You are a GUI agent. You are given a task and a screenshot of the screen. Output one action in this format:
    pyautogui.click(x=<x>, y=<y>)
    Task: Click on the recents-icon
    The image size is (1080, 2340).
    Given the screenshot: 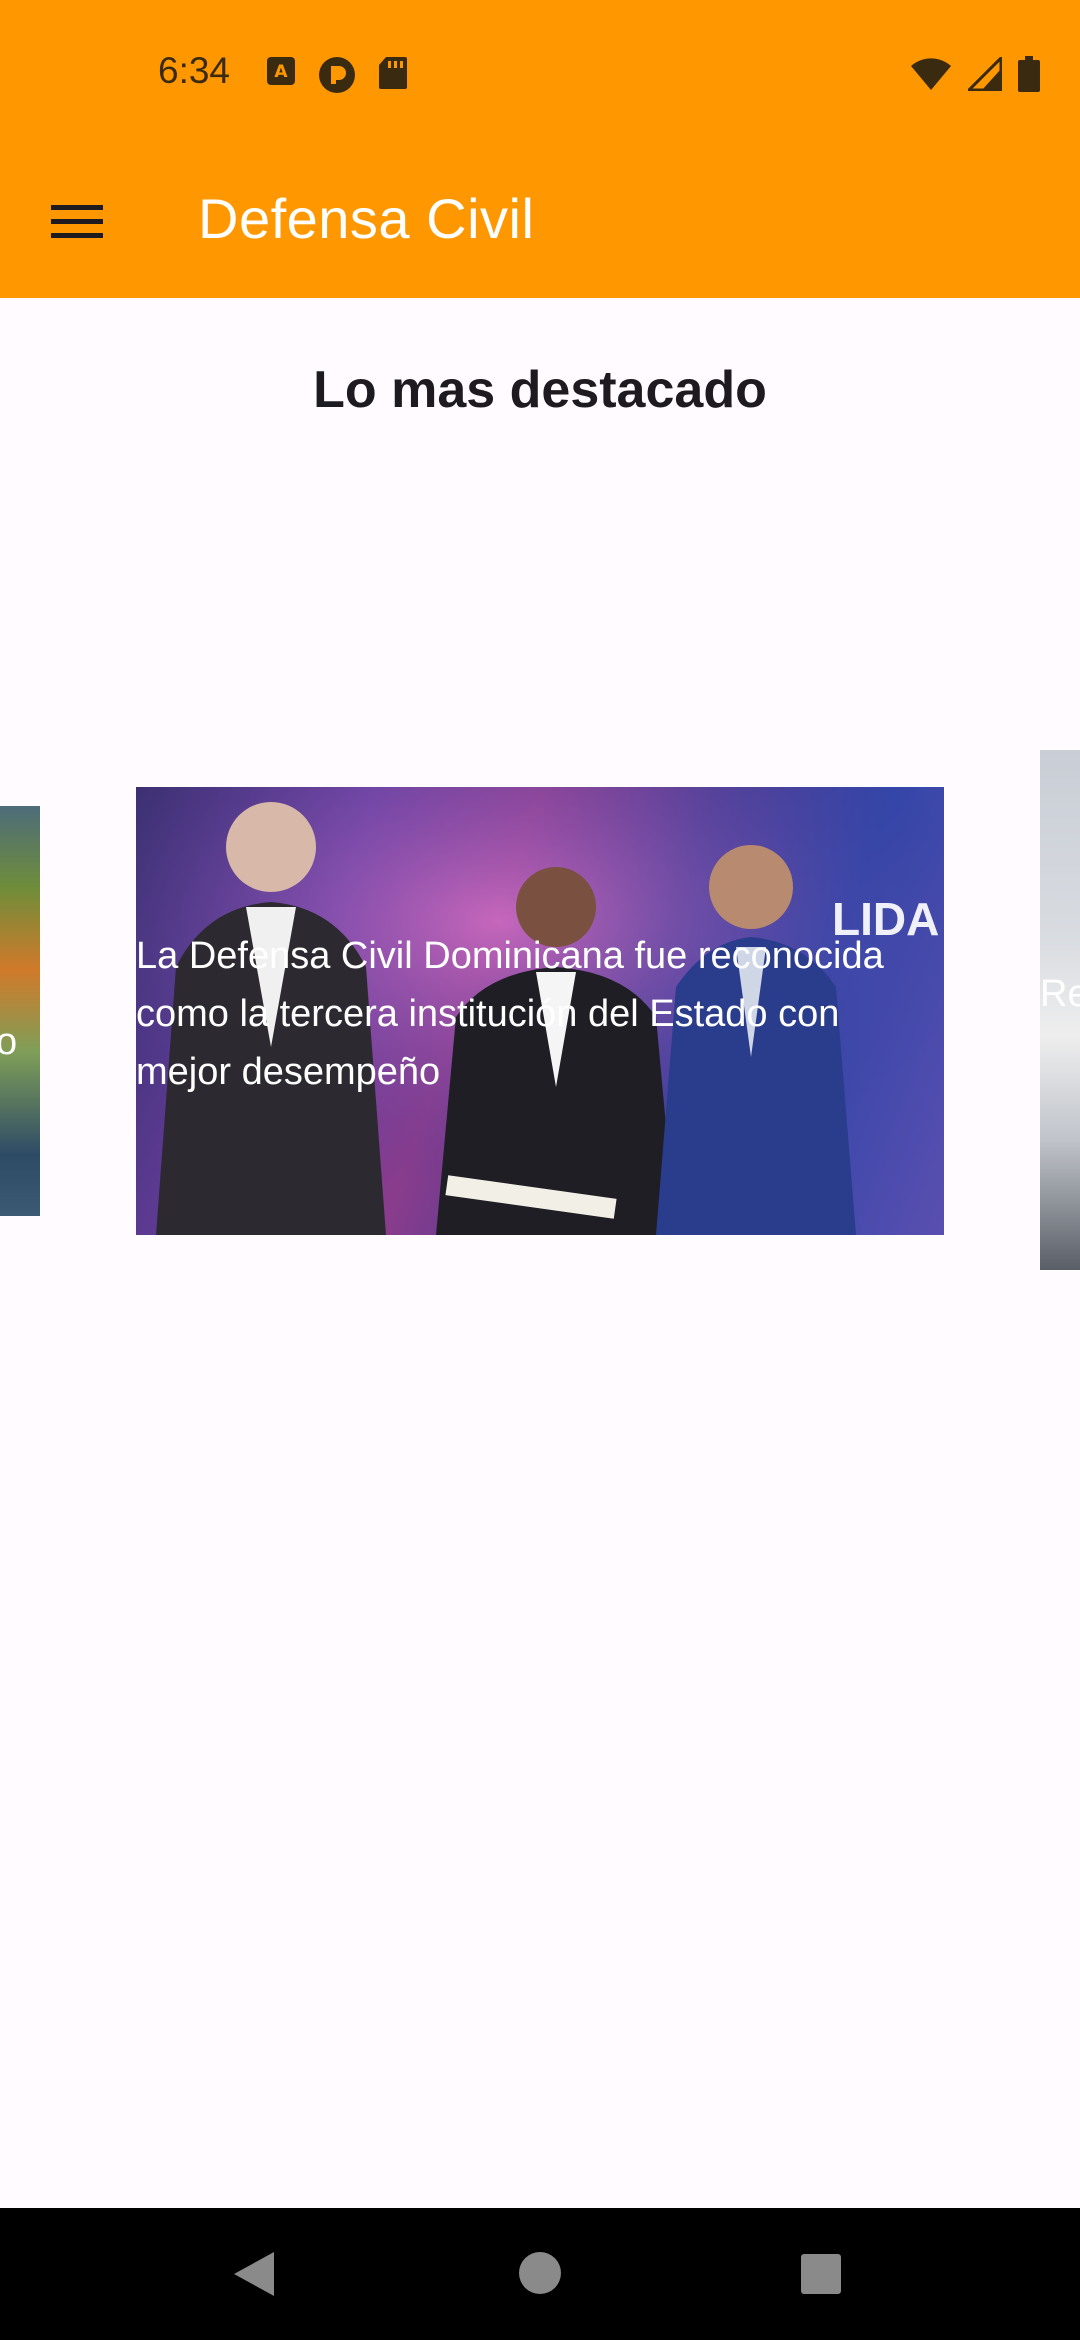 What is the action you would take?
    pyautogui.click(x=821, y=2276)
    